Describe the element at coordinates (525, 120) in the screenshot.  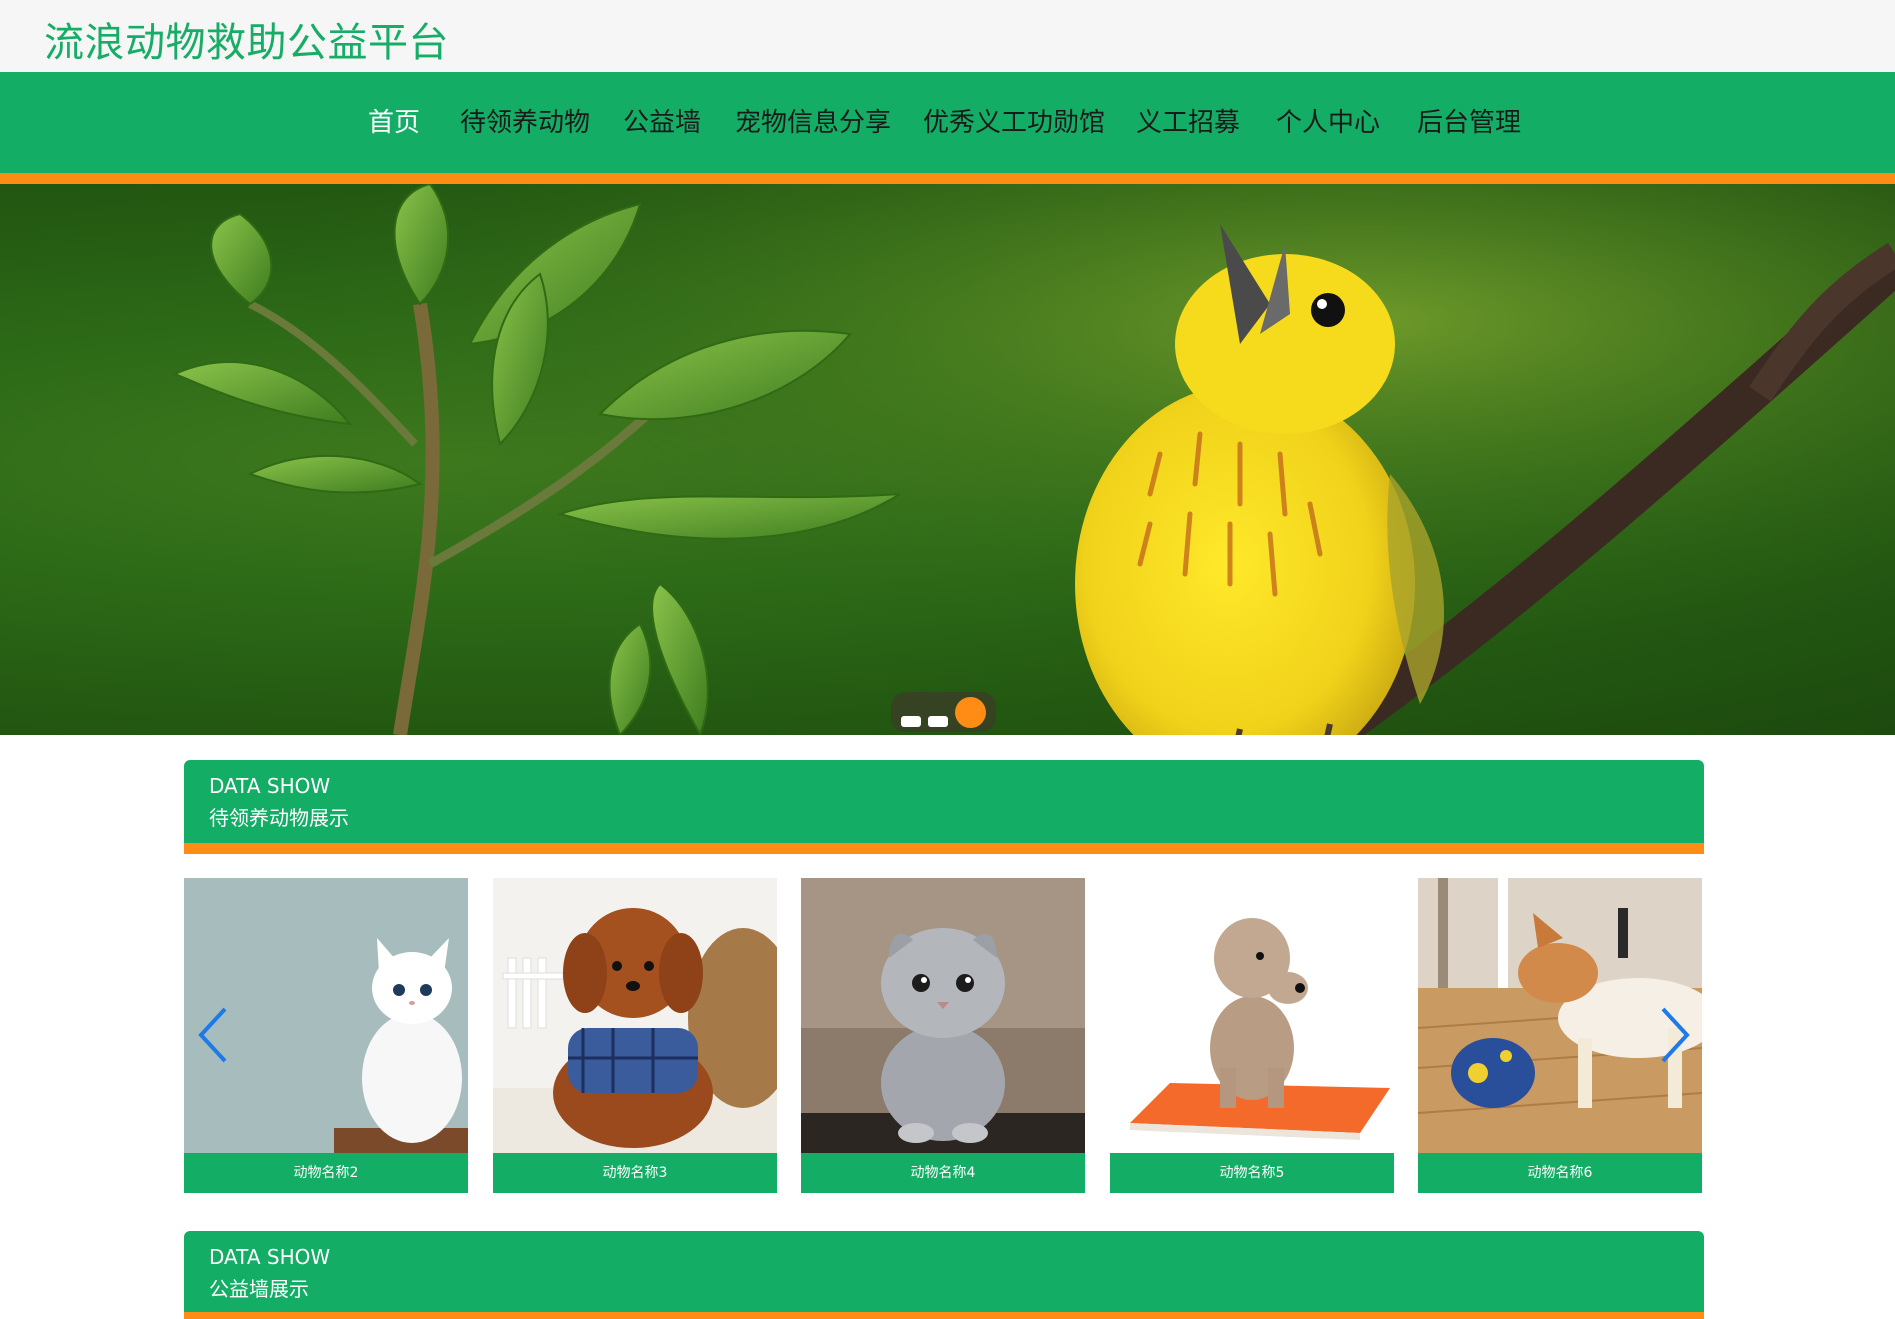
I see `nav-item-adoptable-animals: 待领养动物` at that location.